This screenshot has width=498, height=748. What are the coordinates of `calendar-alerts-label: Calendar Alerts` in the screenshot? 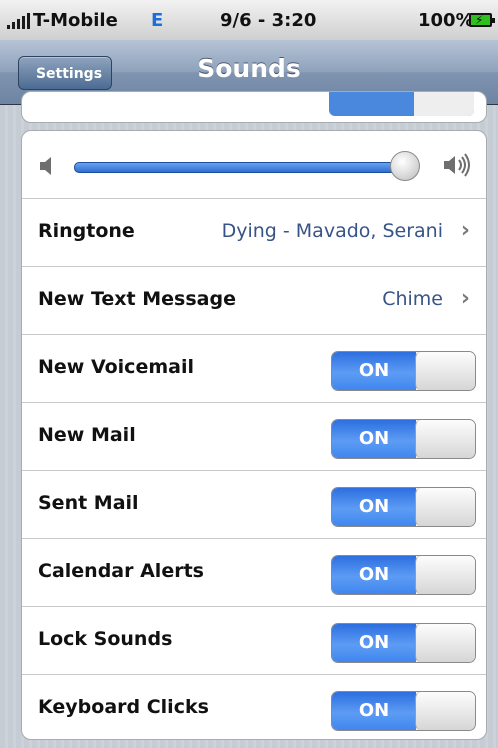 It's located at (121, 571).